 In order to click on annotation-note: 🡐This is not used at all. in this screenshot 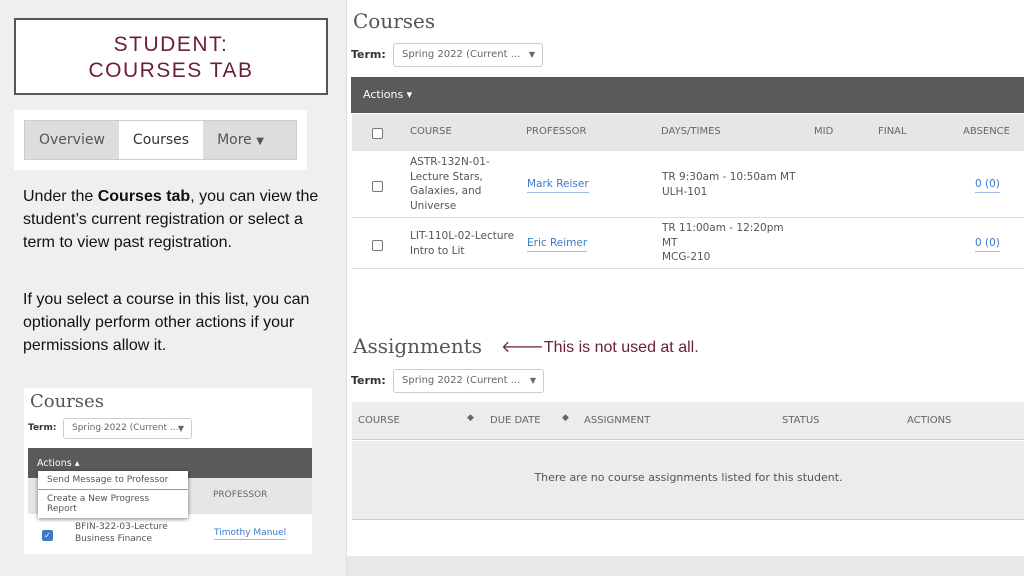, I will do `click(600, 347)`.